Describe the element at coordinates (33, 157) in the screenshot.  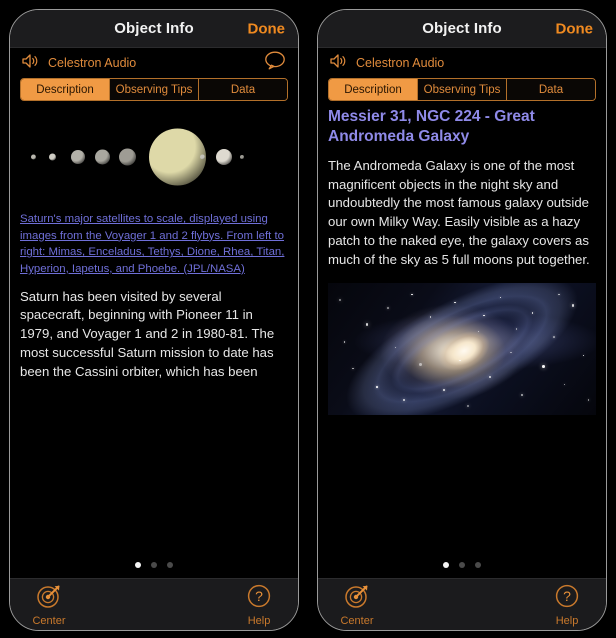
I see `moon-mimas` at that location.